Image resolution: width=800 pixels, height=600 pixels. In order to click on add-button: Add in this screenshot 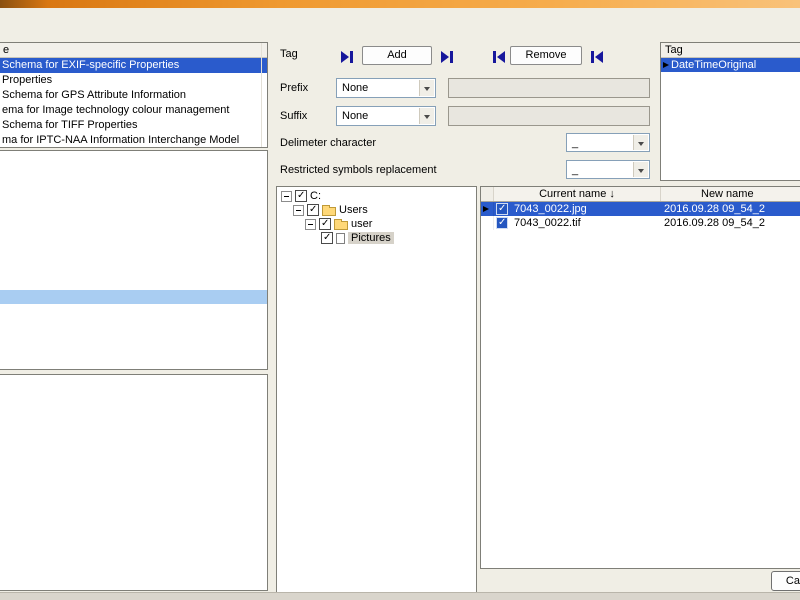, I will do `click(397, 55)`.